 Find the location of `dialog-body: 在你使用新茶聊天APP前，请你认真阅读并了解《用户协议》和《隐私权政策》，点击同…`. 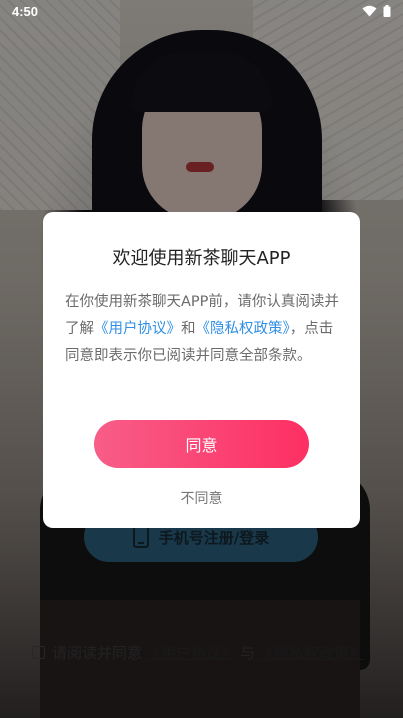

dialog-body: 在你使用新茶聊天APP前，请你认真阅读并了解《用户协议》和《隐私权政策》，点击同… is located at coordinates (203, 329).